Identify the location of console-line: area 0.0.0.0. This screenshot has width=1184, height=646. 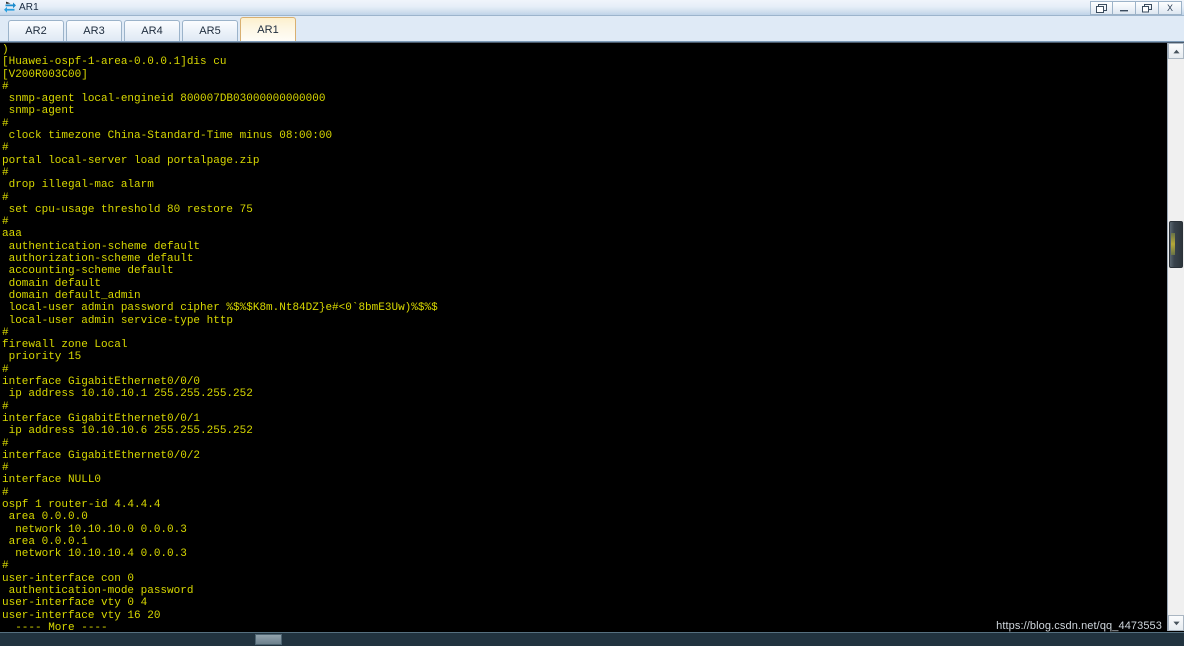
(45, 517).